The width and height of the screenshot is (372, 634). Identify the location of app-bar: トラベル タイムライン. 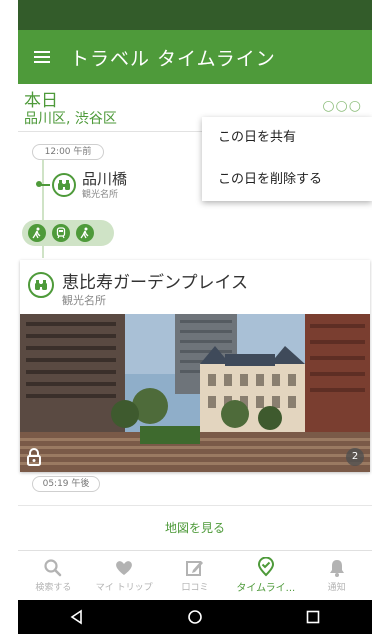
(195, 57).